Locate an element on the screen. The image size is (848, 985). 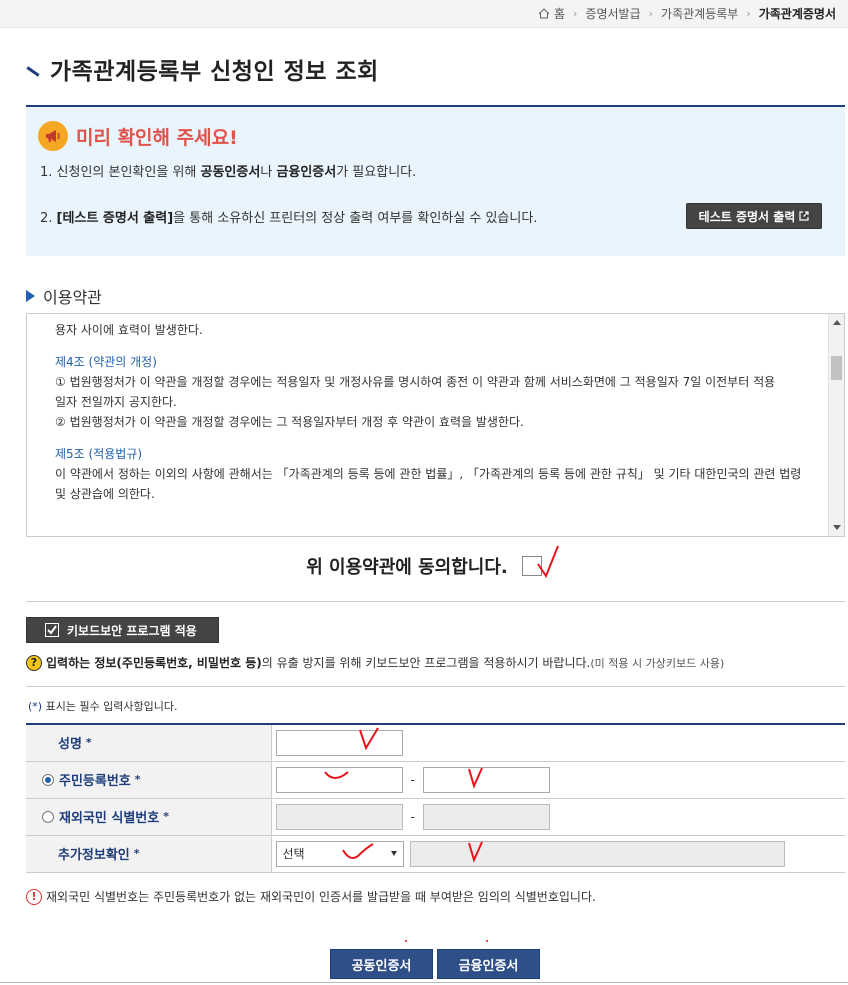
keyboard-note-bold: (주민등록번호, 비밀번호 등) is located at coordinates (189, 663).